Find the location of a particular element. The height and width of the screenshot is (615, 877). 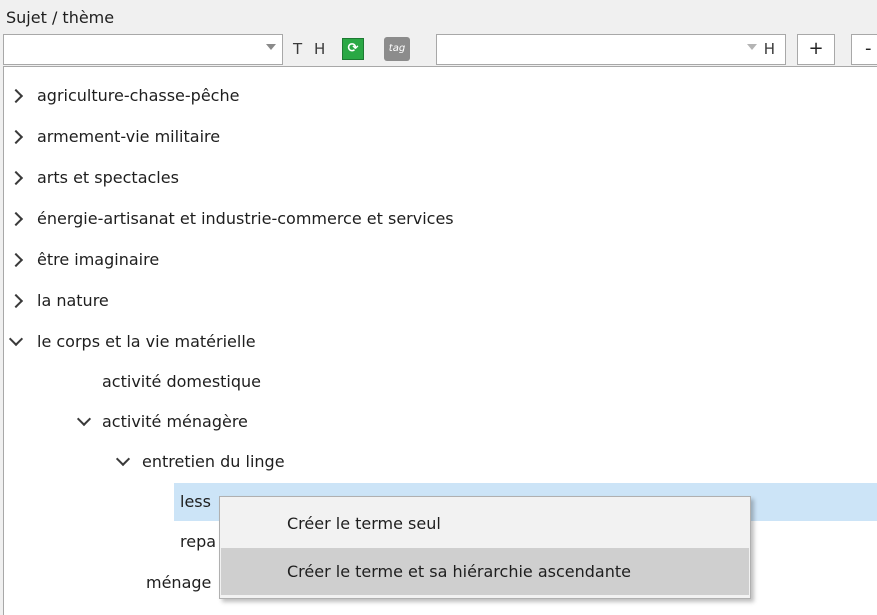

tree-item: repa is located at coordinates (198, 542).